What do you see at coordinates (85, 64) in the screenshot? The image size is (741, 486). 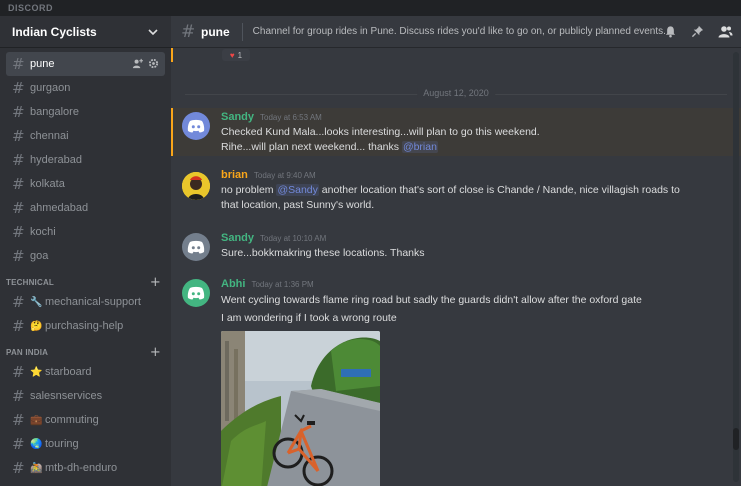 I see `channel-pune: # pune` at bounding box center [85, 64].